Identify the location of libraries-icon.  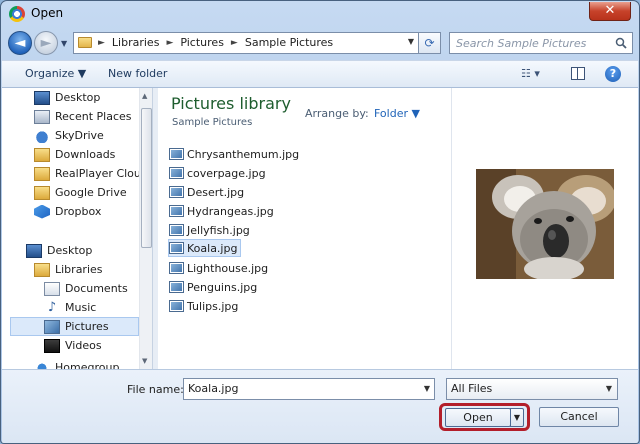
(42, 269).